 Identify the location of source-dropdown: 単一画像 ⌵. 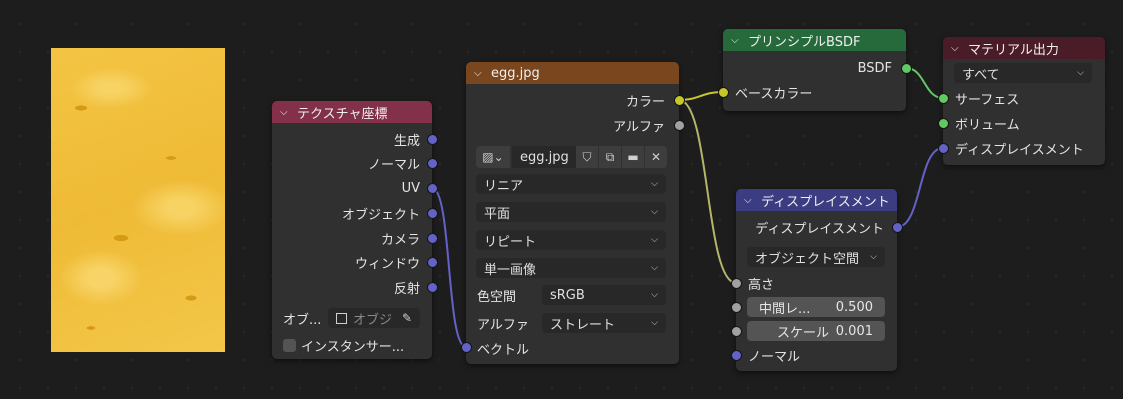
(571, 268).